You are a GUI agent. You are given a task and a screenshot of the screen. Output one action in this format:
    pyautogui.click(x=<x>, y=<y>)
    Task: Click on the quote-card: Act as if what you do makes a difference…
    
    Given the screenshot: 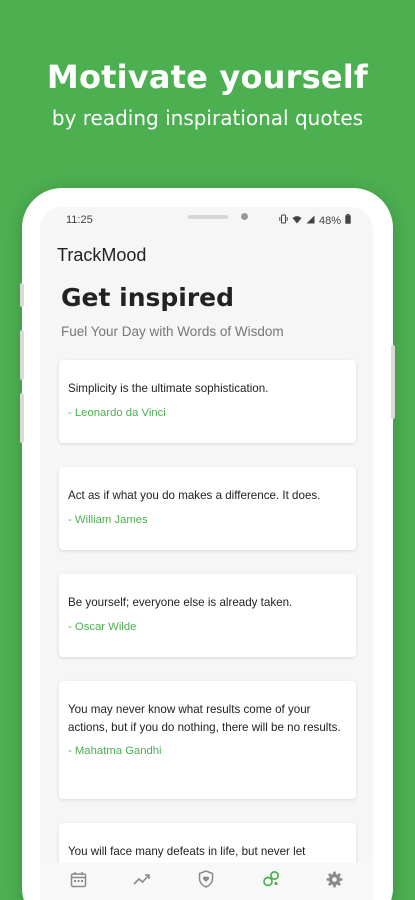 What is the action you would take?
    pyautogui.click(x=207, y=508)
    